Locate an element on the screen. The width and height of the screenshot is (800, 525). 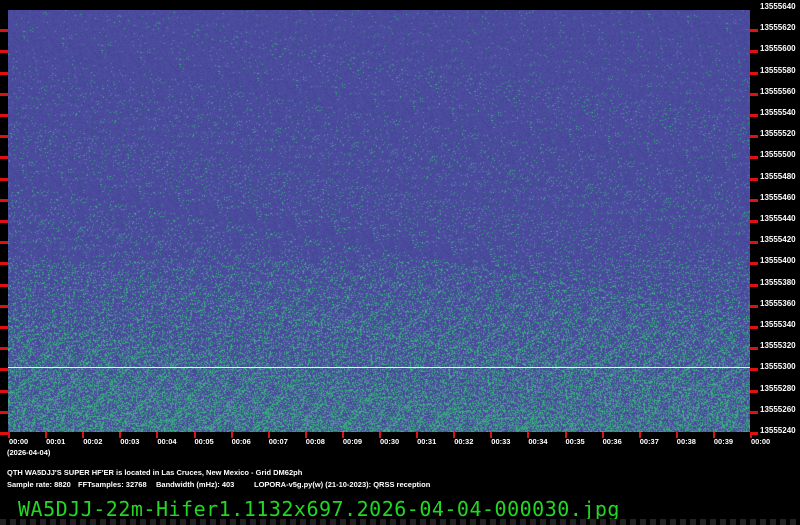
time-label: 00:03 is located at coordinates (130, 441).